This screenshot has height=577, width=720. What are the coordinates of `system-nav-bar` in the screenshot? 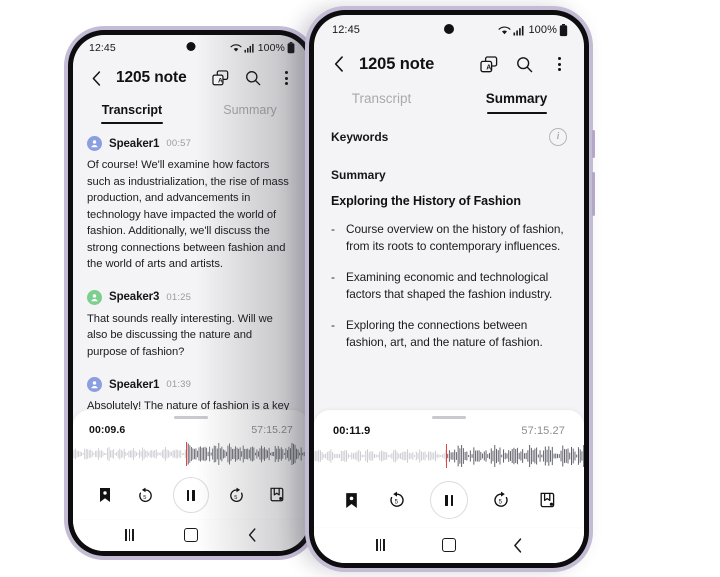 It's located at (449, 545).